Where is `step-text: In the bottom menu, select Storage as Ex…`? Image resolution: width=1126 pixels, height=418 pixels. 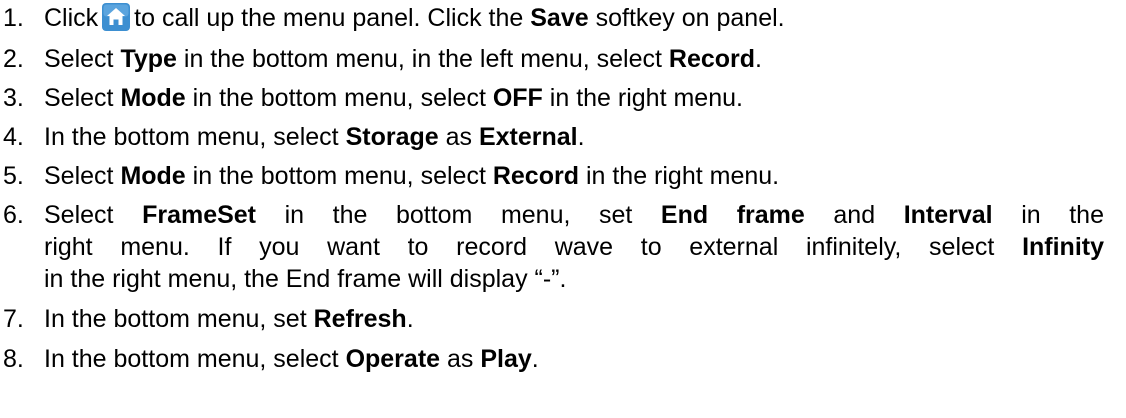 step-text: In the bottom menu, select Storage as Ex… is located at coordinates (314, 137).